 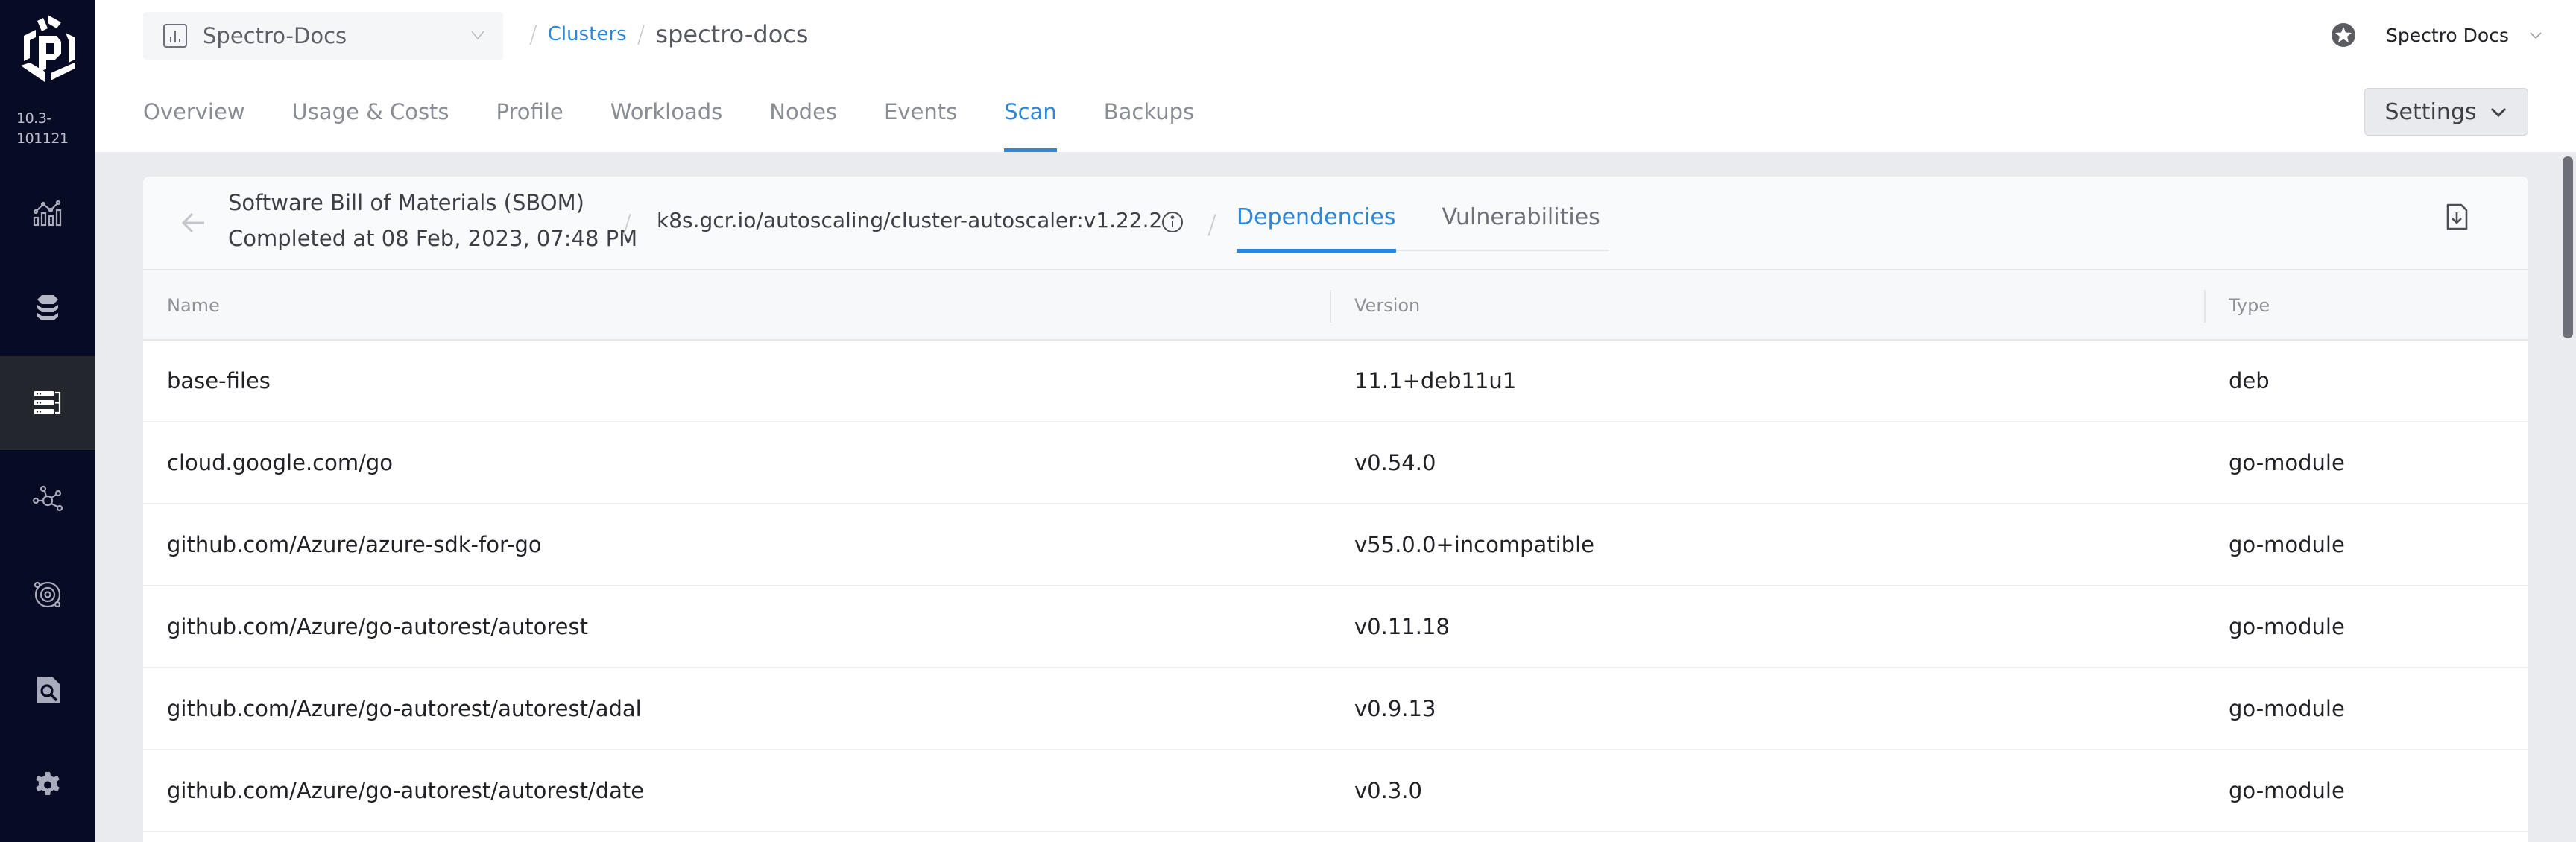 I want to click on server-list-icon, so click(x=47, y=402).